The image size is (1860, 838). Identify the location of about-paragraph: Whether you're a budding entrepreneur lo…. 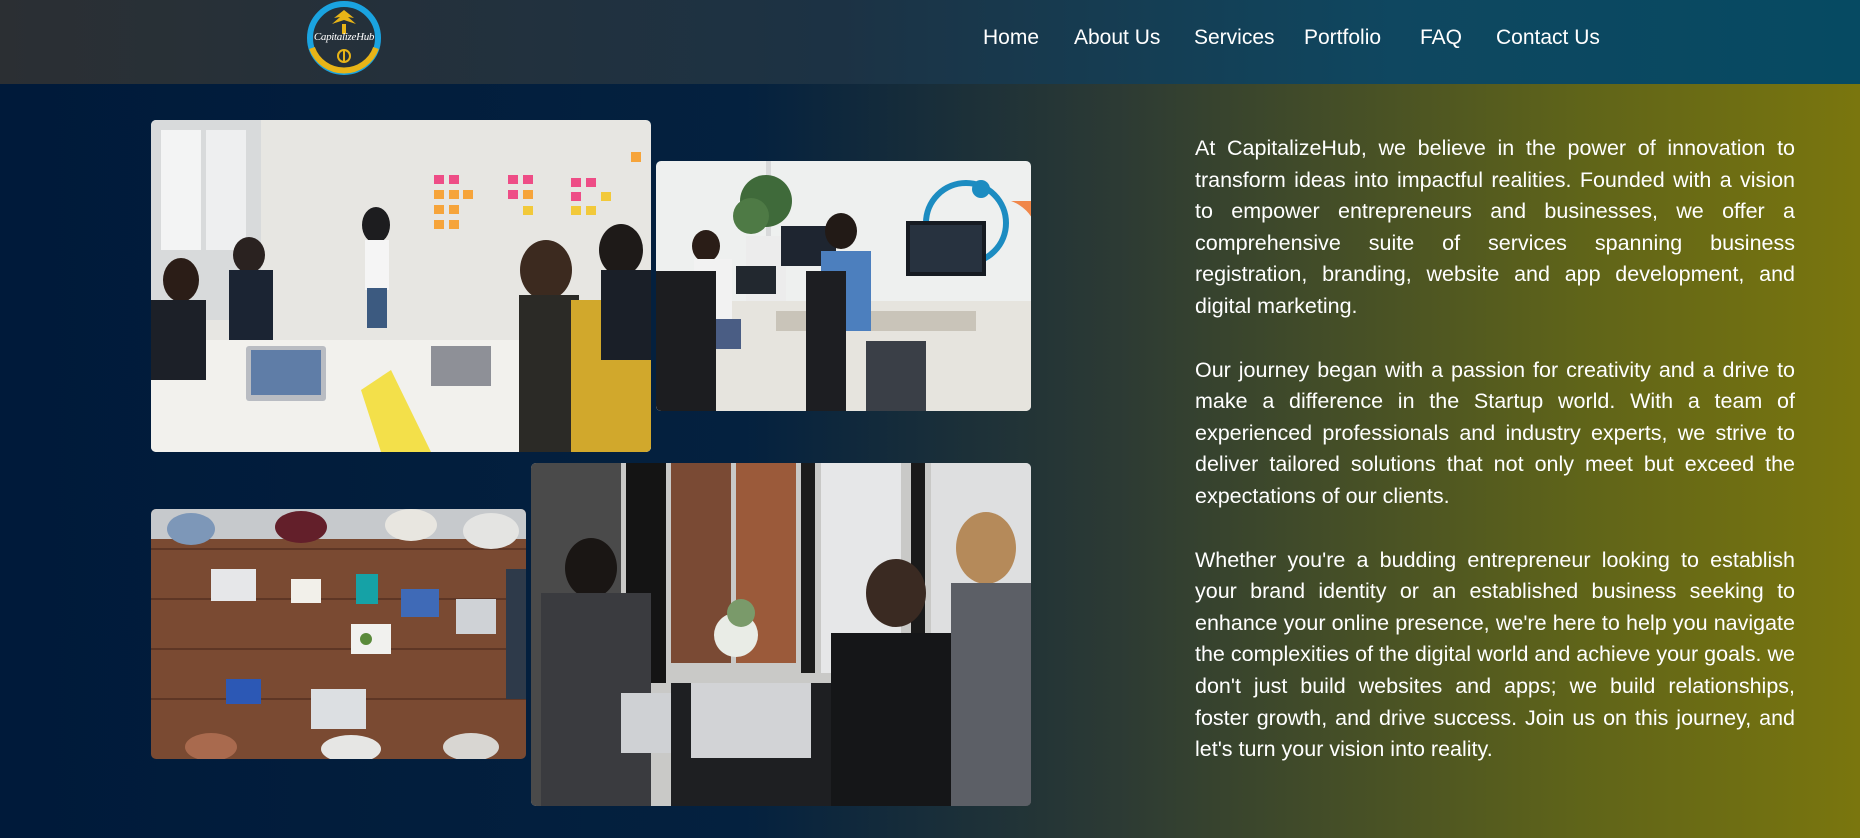
(1495, 654).